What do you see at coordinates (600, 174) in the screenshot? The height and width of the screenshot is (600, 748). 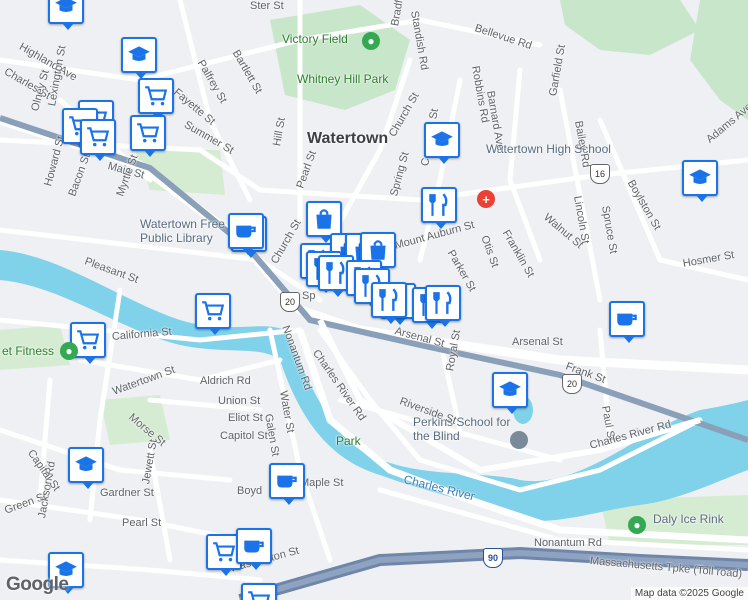 I see `route-16-shield: 16` at bounding box center [600, 174].